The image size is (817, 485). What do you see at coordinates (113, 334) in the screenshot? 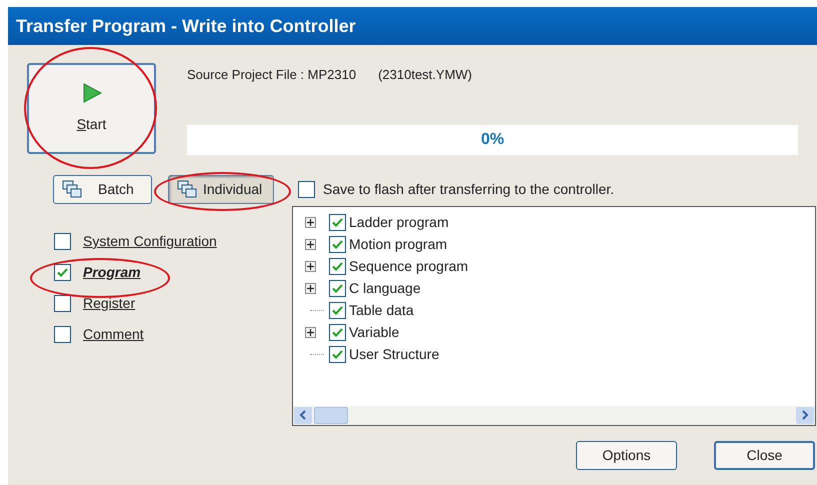
I see `category-link: Comment` at bounding box center [113, 334].